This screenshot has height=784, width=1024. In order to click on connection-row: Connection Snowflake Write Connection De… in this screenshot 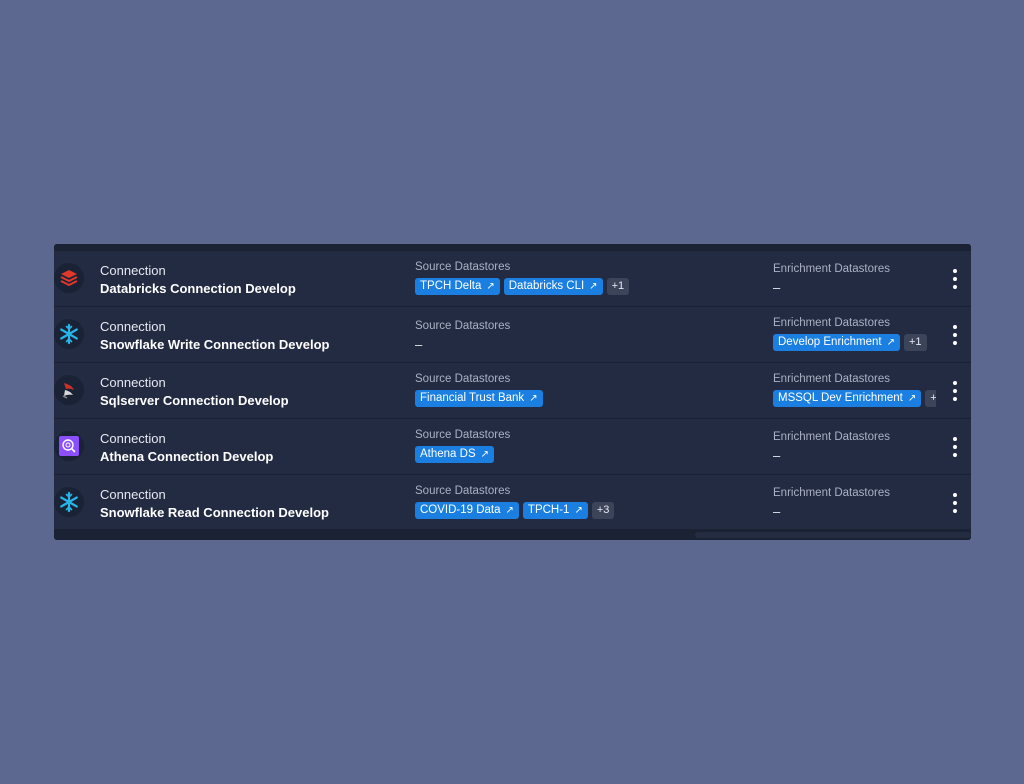, I will do `click(512, 335)`.